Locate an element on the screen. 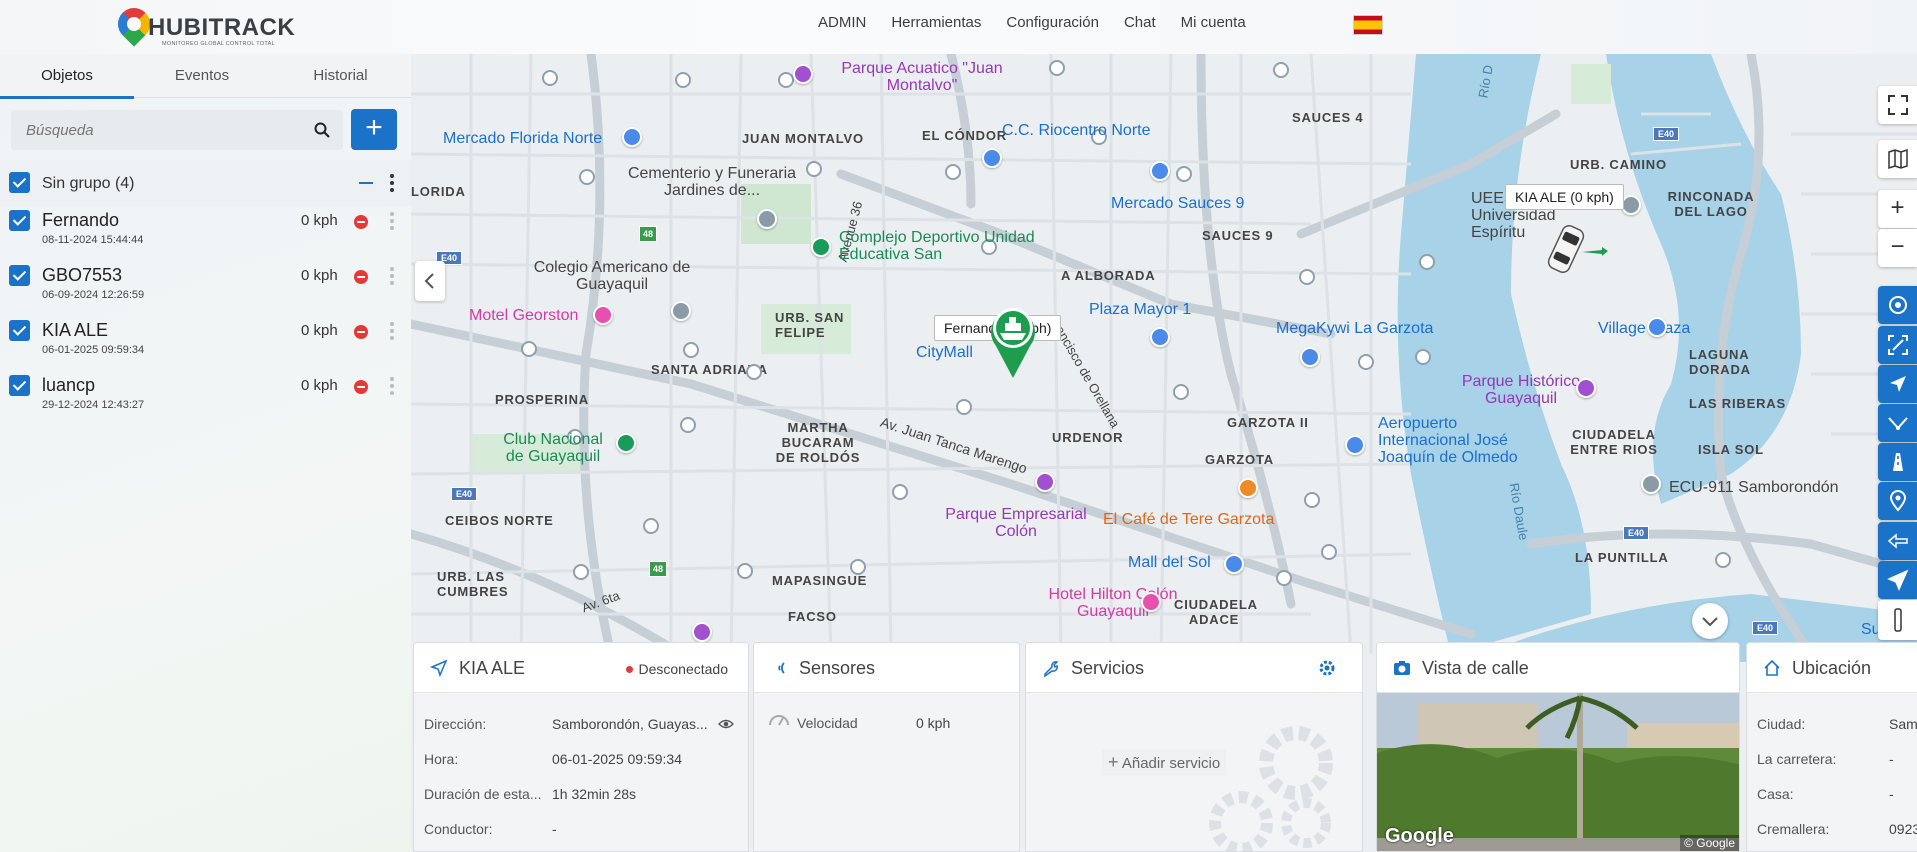 Image resolution: width=1917 pixels, height=852 pixels. follow-object-button is located at coordinates (1897, 384).